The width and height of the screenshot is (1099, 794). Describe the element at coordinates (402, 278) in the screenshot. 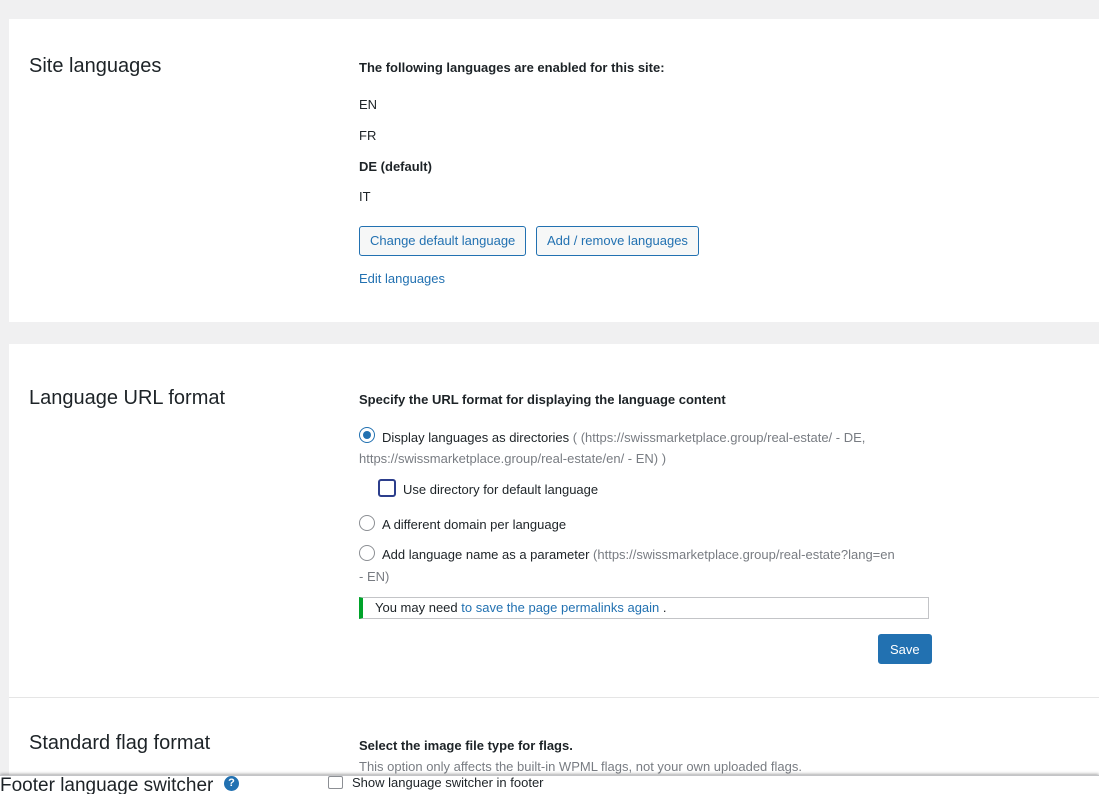

I see `edit-languages-link: Edit languages` at that location.